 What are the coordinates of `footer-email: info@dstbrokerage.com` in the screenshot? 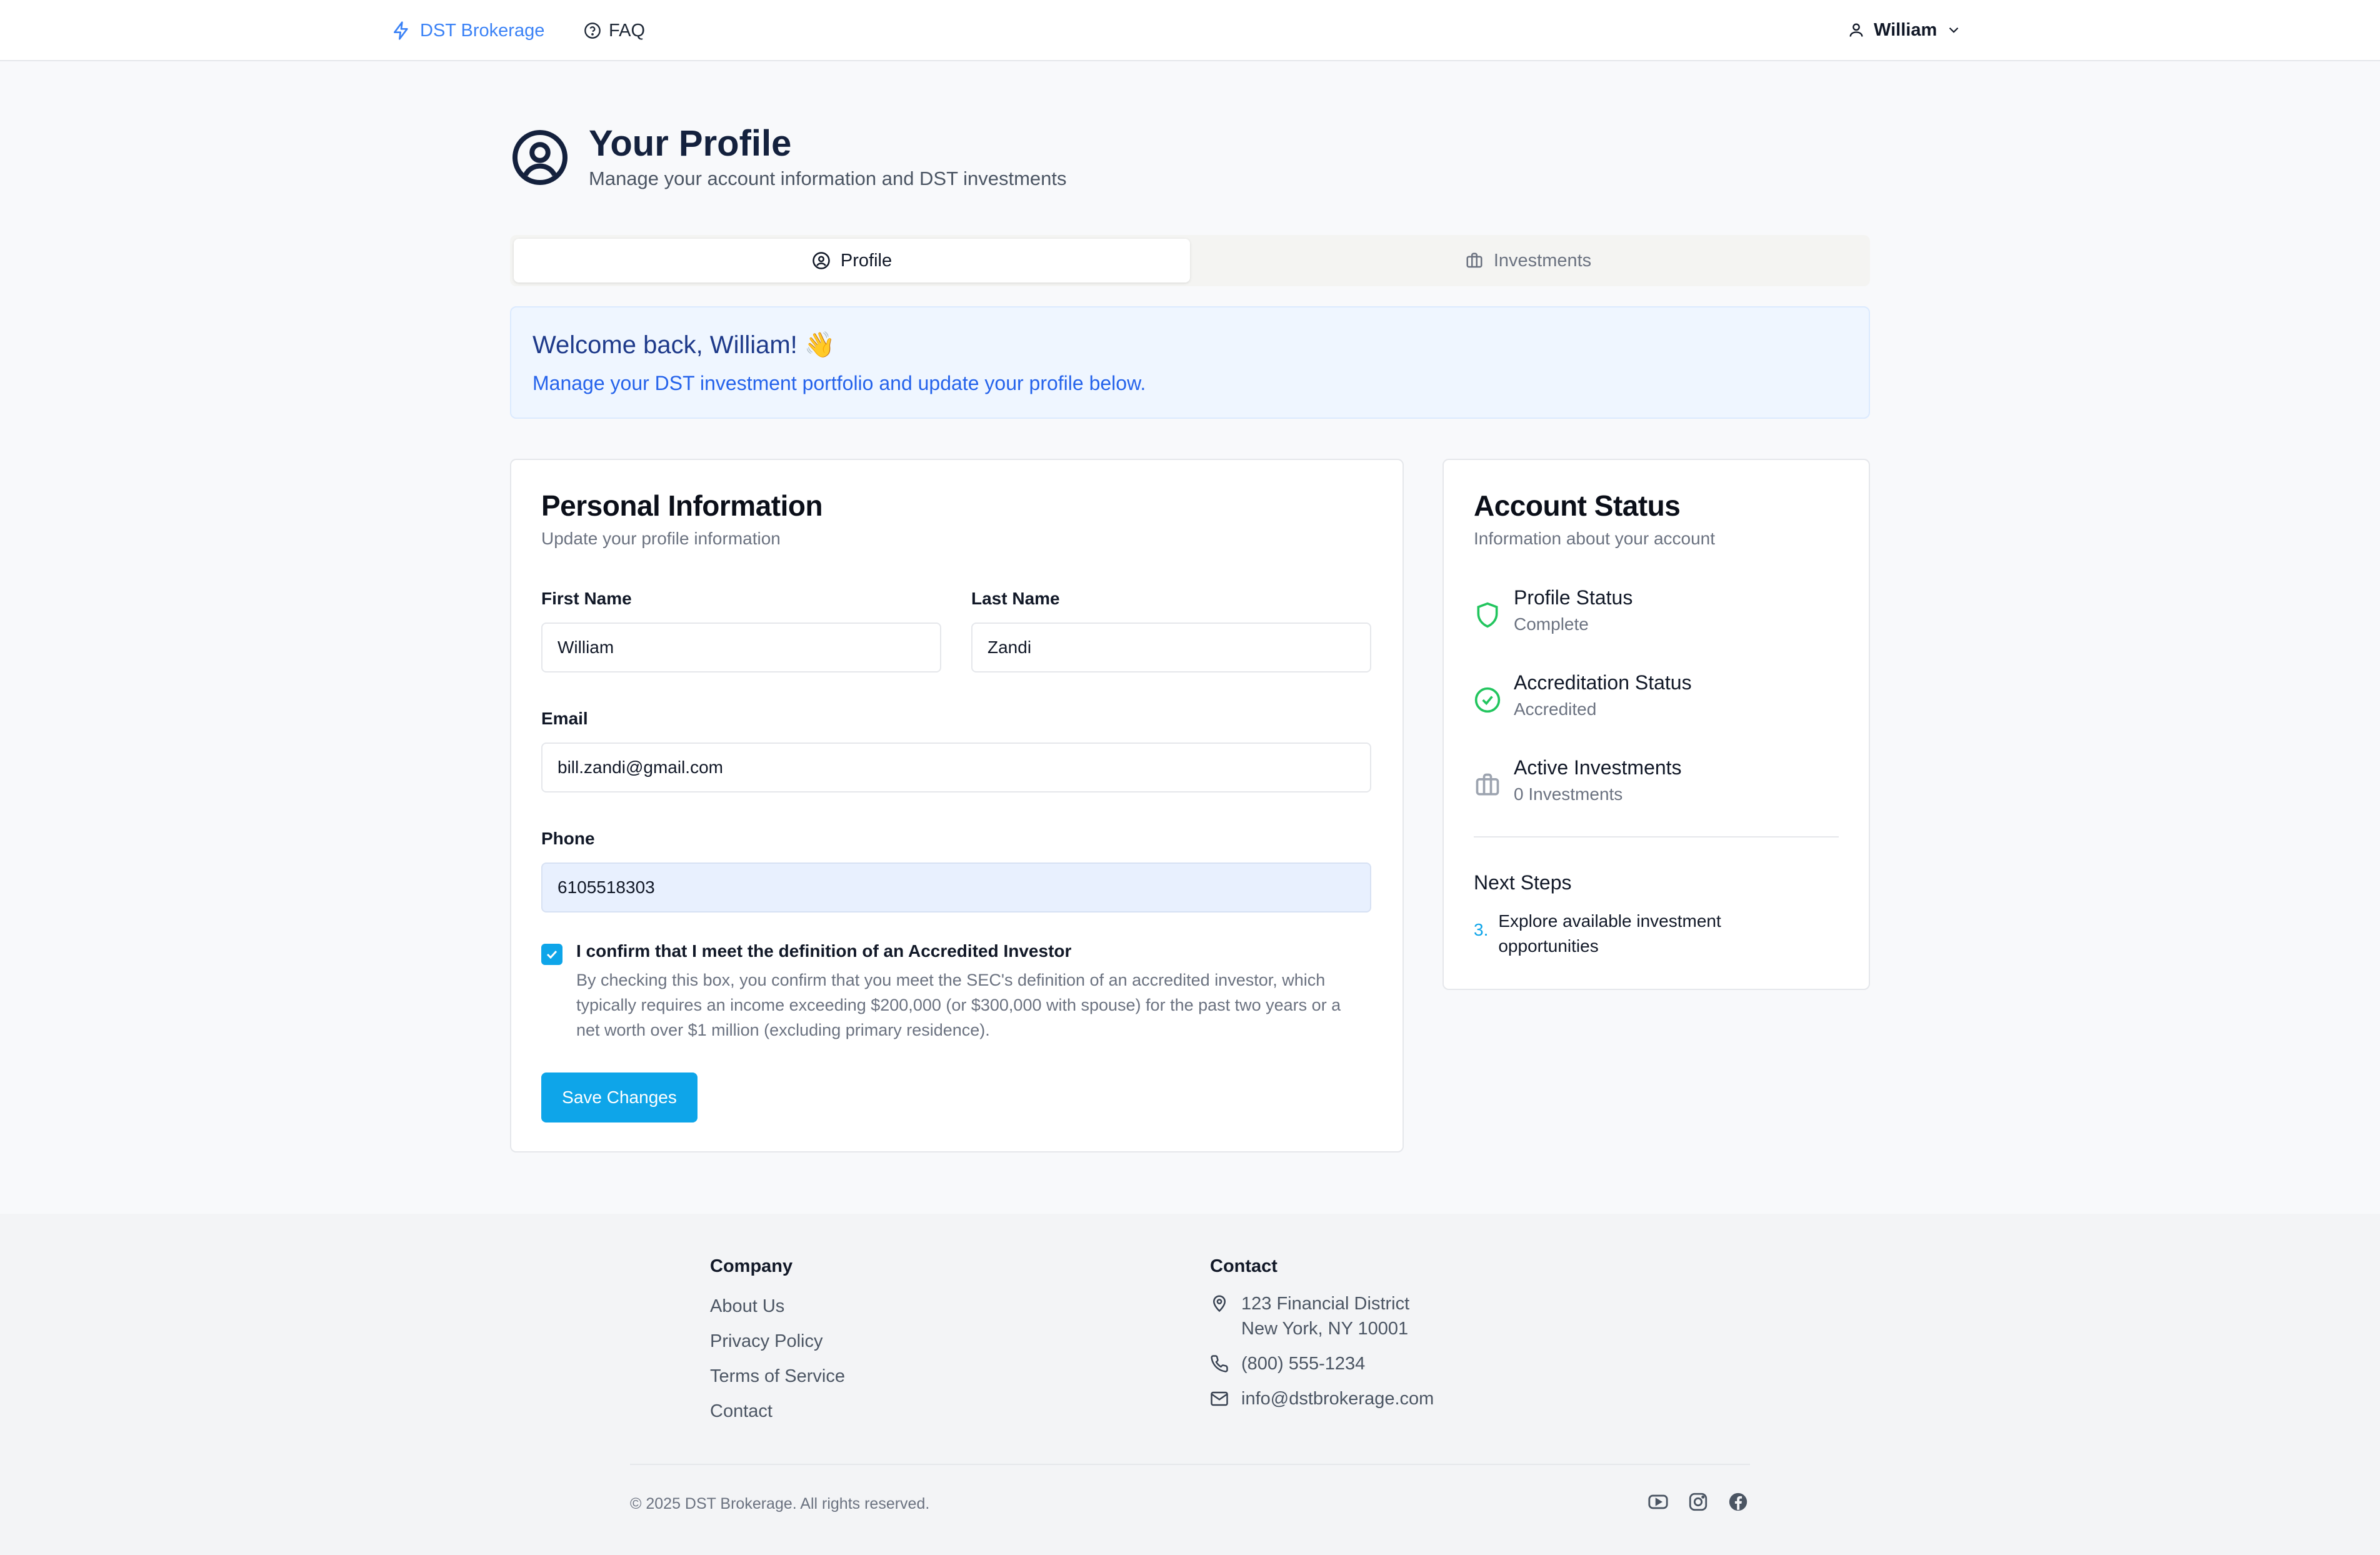 It's located at (1322, 1398).